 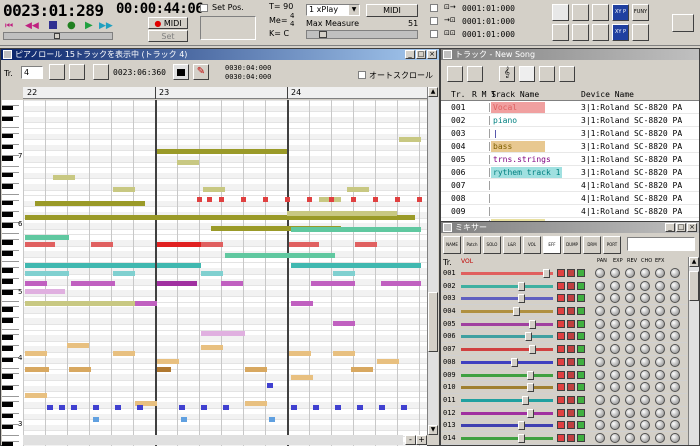 What do you see at coordinates (181, 72) in the screenshot?
I see `view-toggle-icon` at bounding box center [181, 72].